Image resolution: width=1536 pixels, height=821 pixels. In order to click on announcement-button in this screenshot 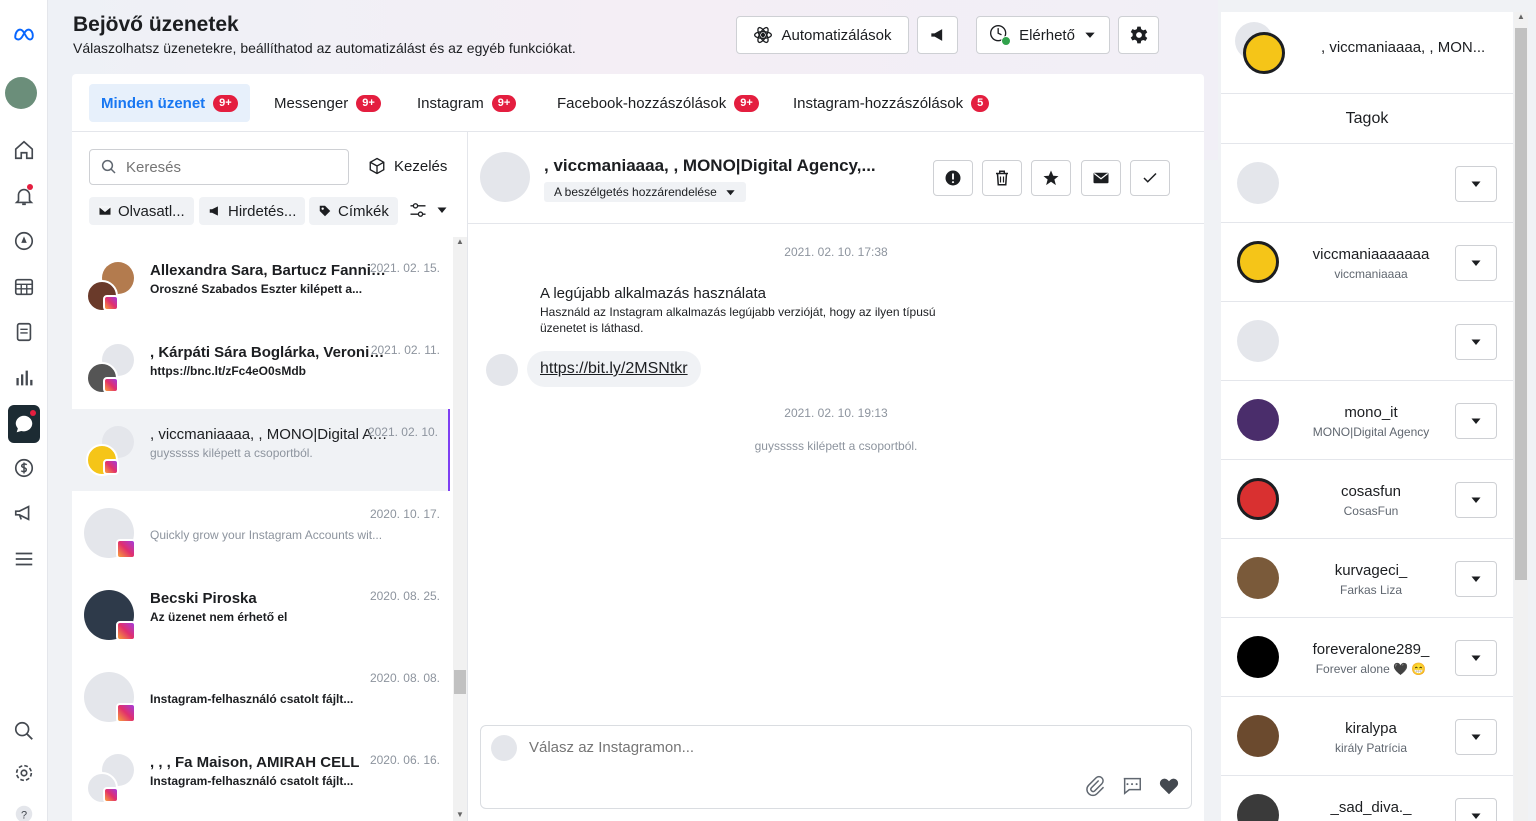, I will do `click(937, 35)`.